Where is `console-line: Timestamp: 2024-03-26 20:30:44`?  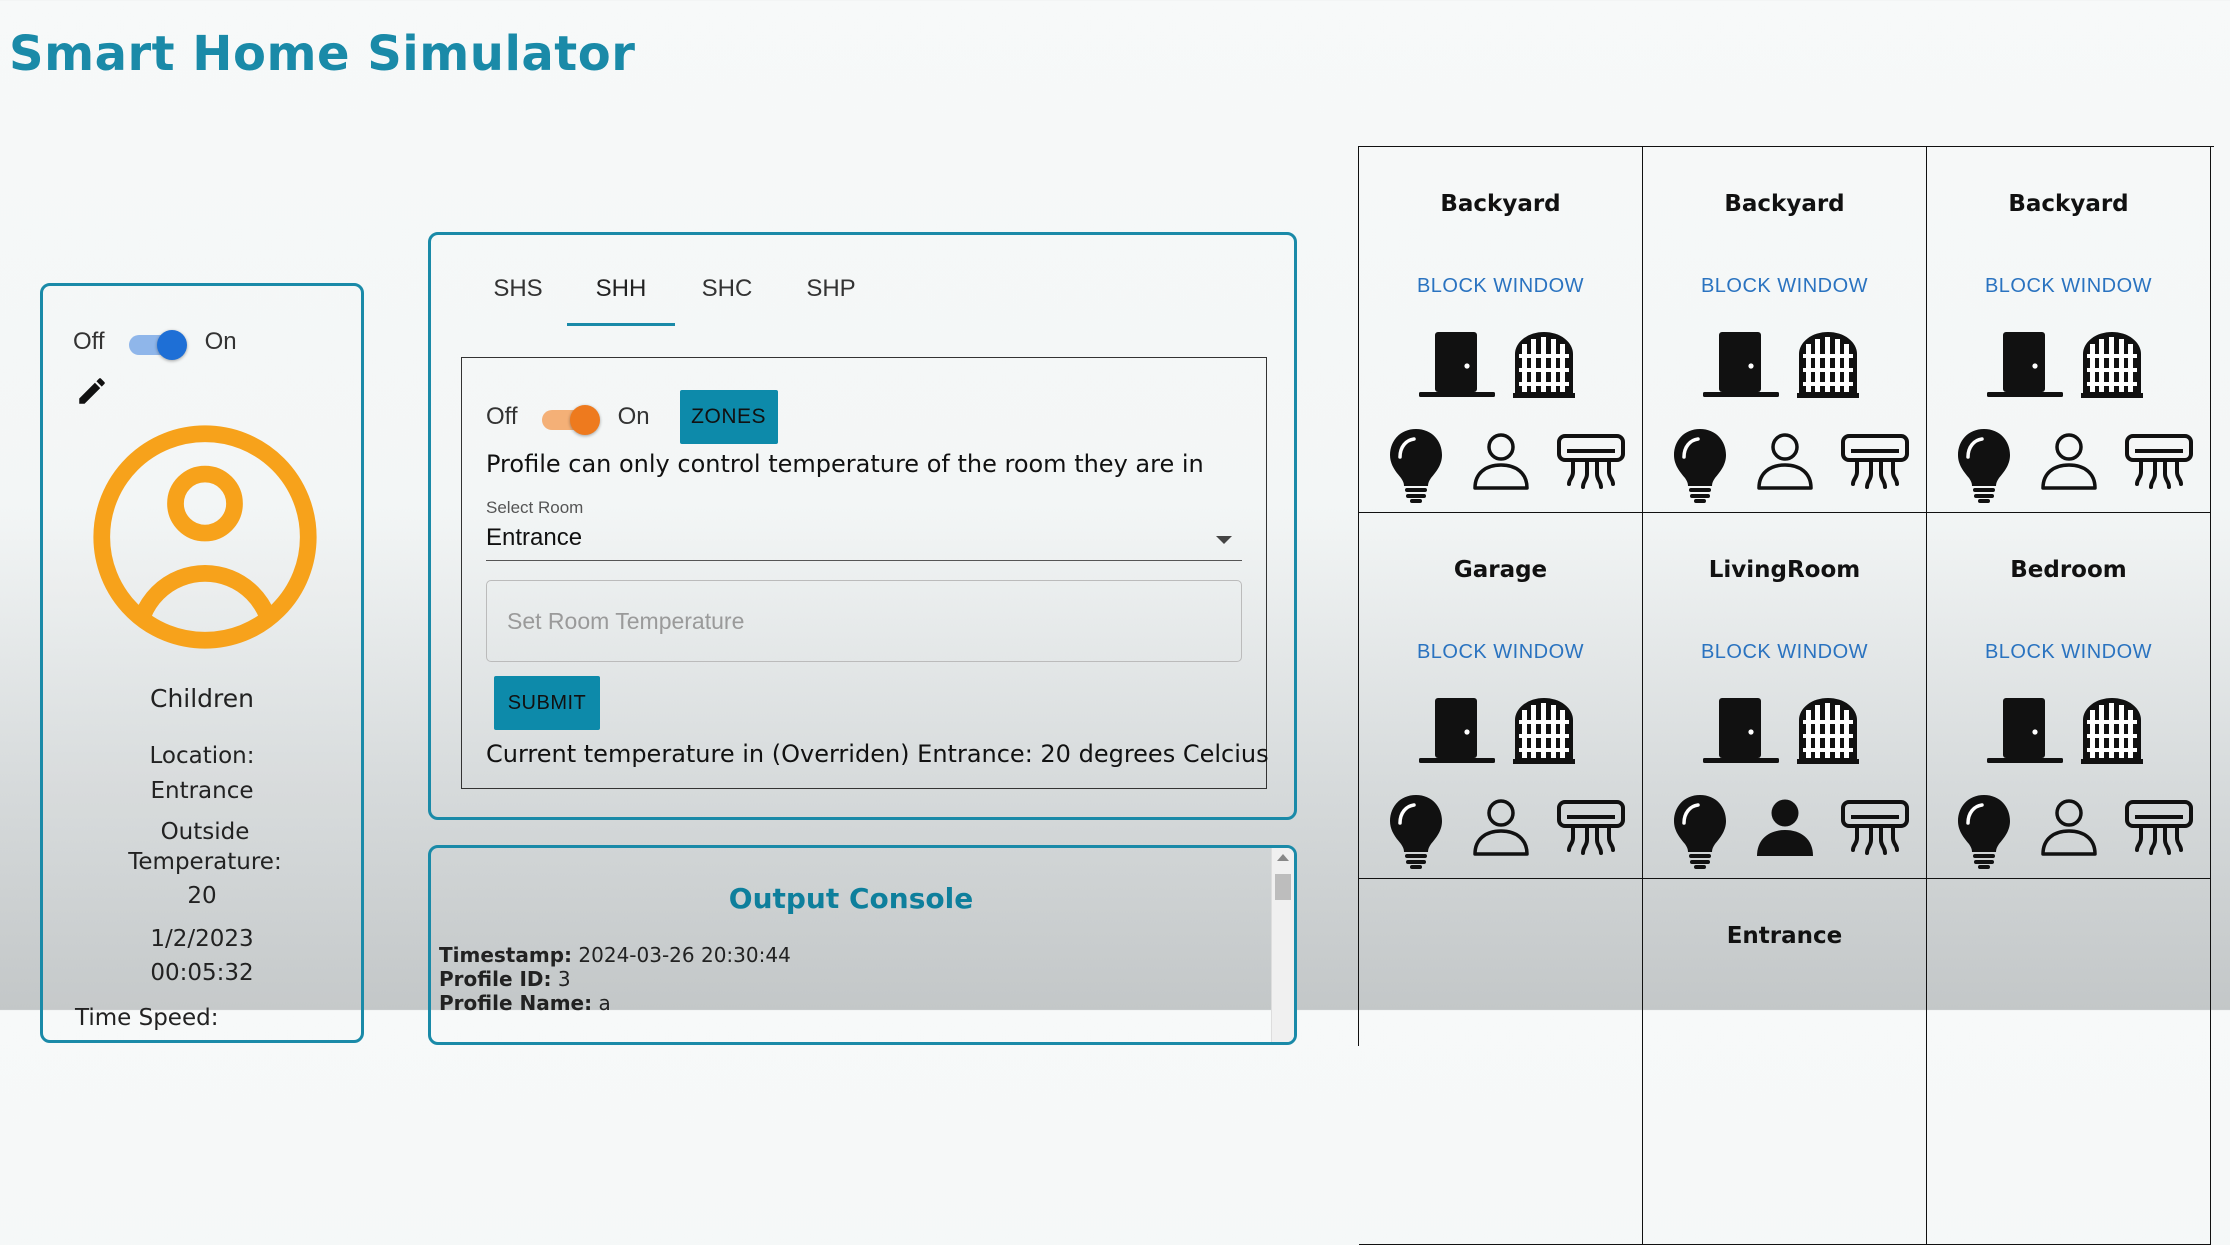
console-line: Timestamp: 2024-03-26 20:30:44 is located at coordinates (615, 955).